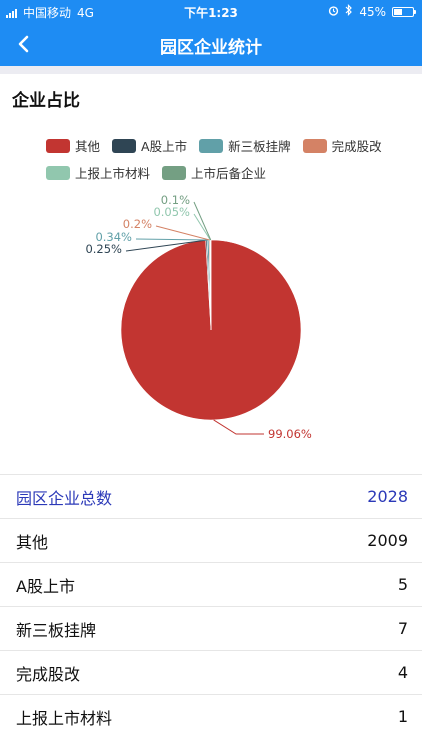  I want to click on slice-percent-label: 0.05%, so click(171, 212).